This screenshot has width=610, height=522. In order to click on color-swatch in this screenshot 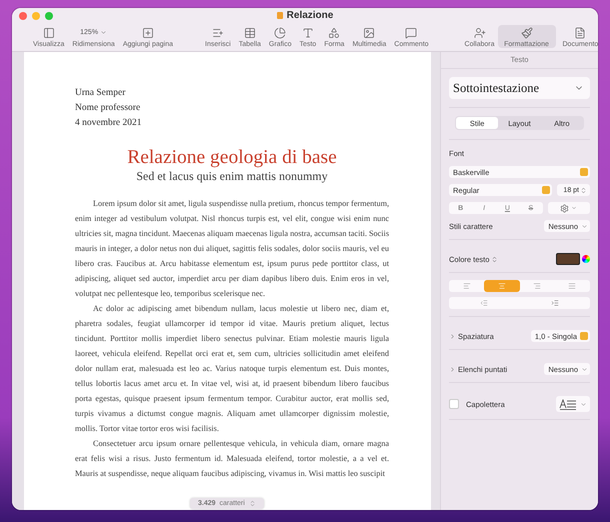, I will do `click(568, 259)`.